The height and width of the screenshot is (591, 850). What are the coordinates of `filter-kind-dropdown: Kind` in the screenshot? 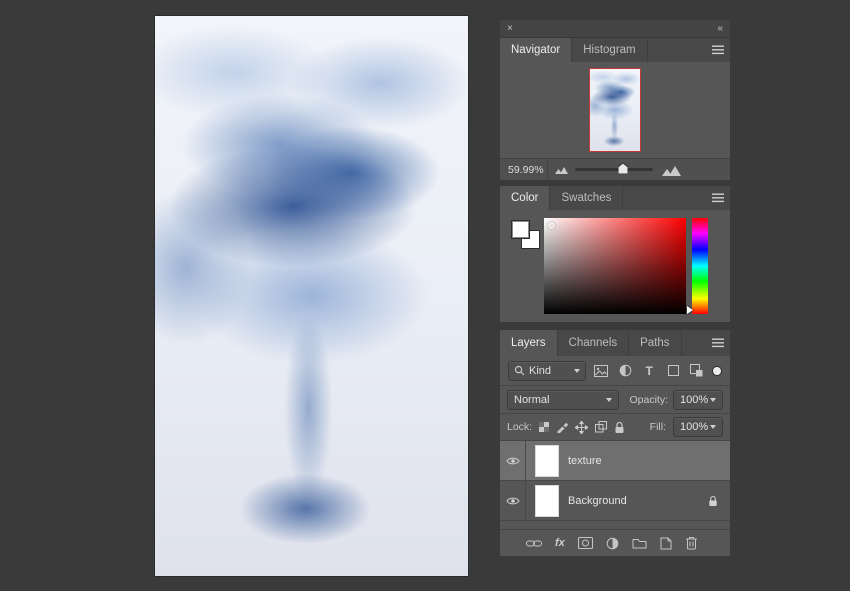 It's located at (547, 370).